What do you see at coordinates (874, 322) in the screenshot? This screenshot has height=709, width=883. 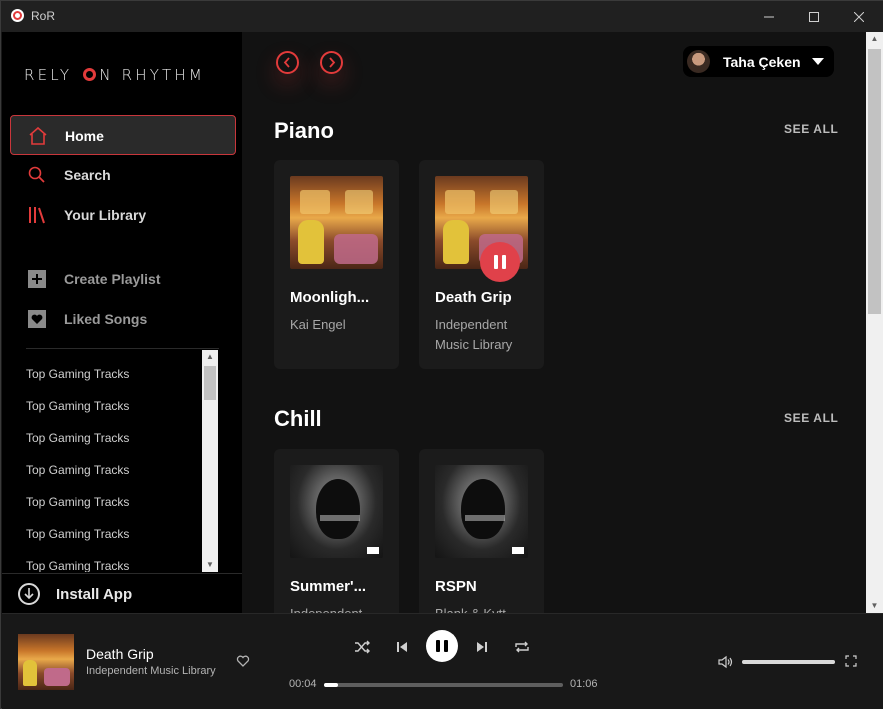 I see `main-scrollbar: ▲ ▼` at bounding box center [874, 322].